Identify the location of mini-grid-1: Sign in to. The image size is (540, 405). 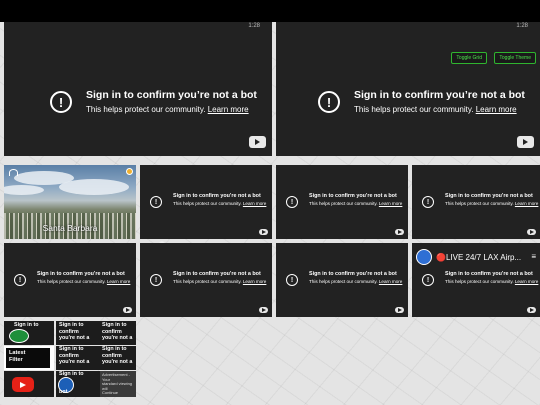
(29, 333).